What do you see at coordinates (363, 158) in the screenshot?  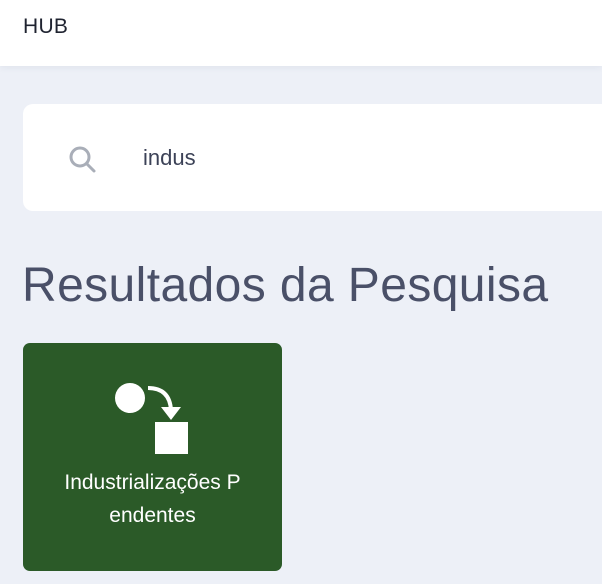 I see `search-input` at bounding box center [363, 158].